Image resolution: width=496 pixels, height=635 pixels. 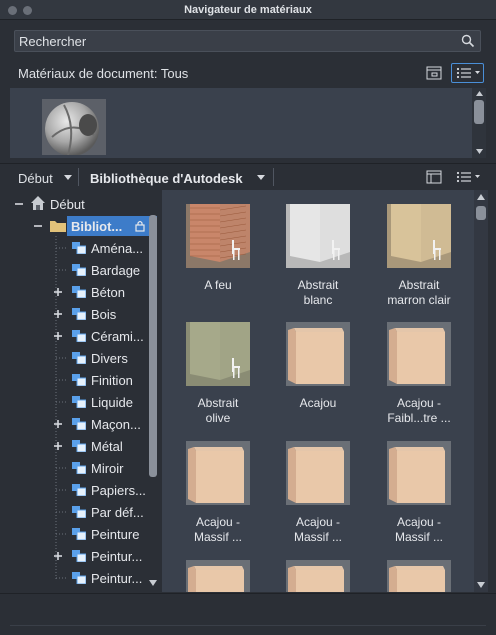 I want to click on material-thumbnail: A feu, so click(x=218, y=248).